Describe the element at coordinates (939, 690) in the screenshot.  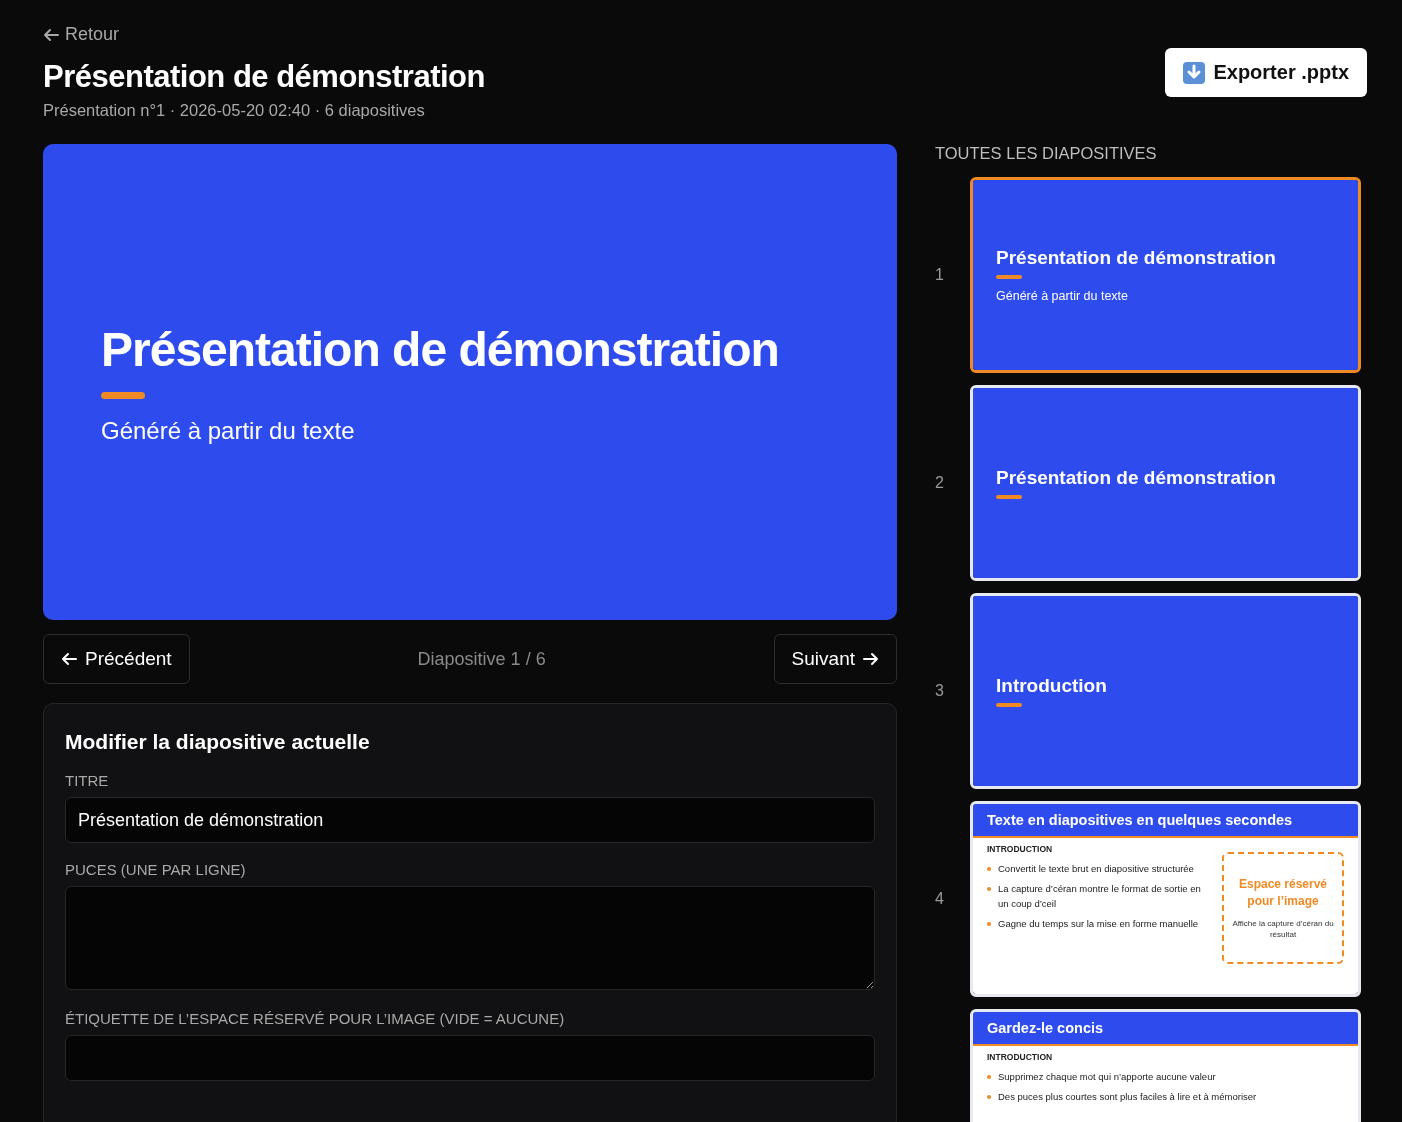
I see `slide-number: 3` at that location.